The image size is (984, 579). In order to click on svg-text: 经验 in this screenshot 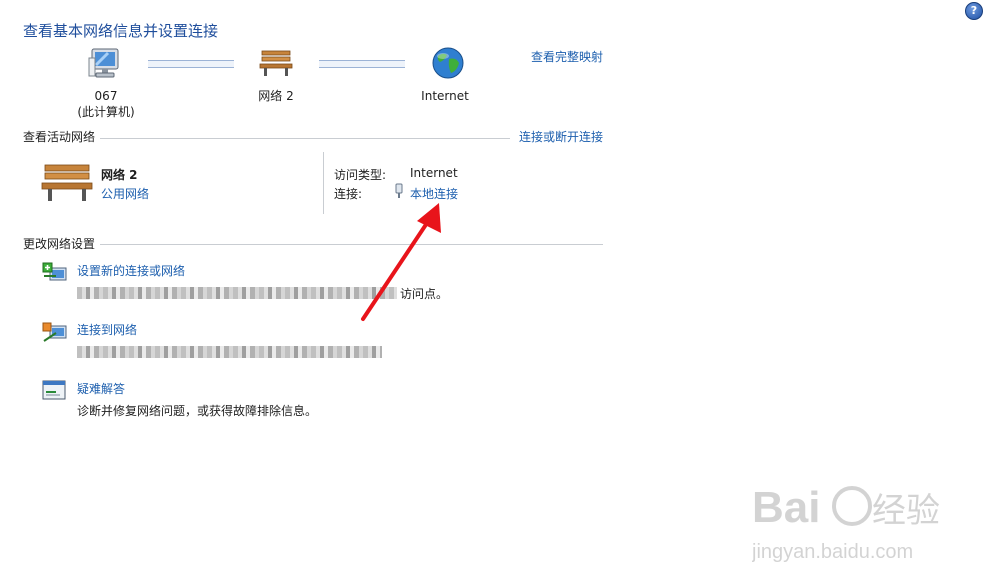, I will do `click(906, 511)`.